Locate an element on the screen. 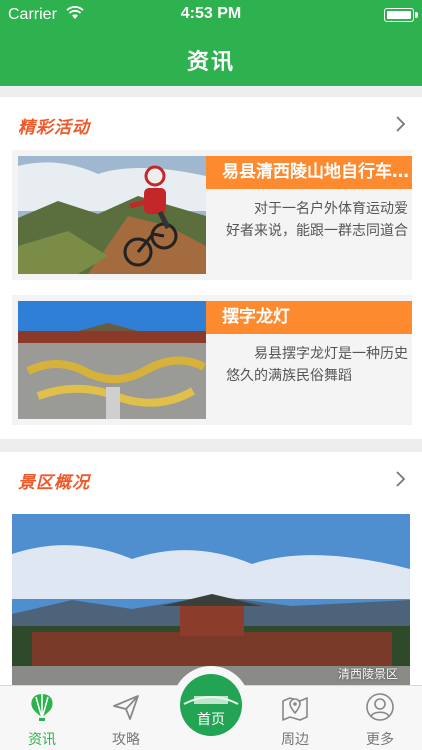  home-icon: 首页 is located at coordinates (211, 705).